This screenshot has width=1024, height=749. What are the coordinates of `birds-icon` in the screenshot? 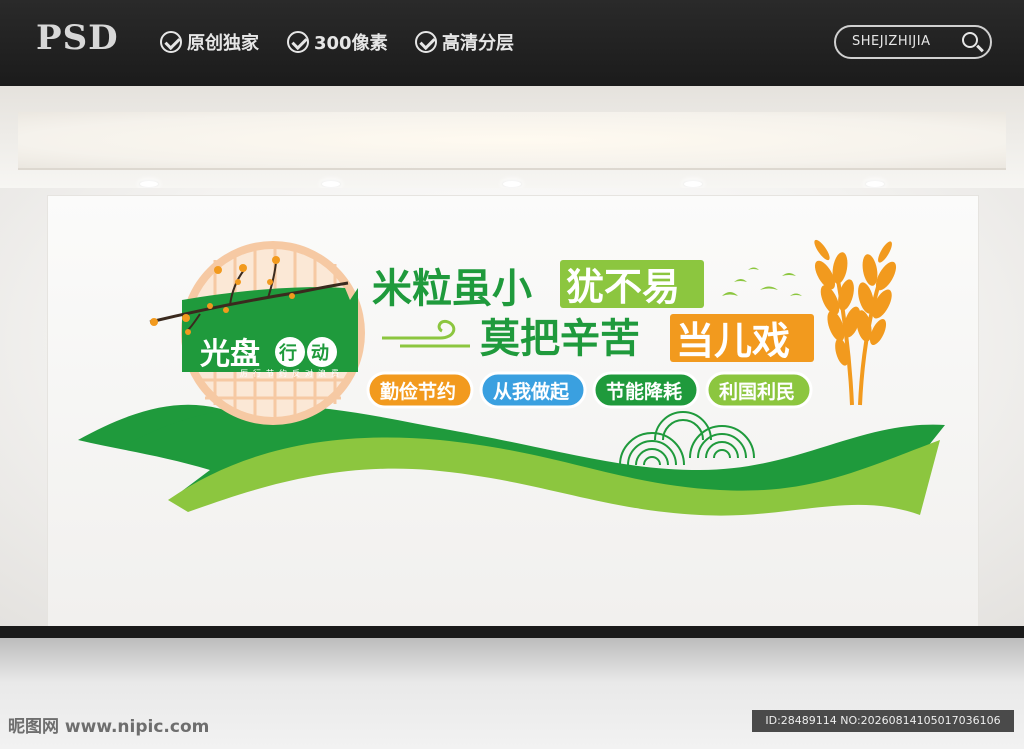 It's located at (762, 281).